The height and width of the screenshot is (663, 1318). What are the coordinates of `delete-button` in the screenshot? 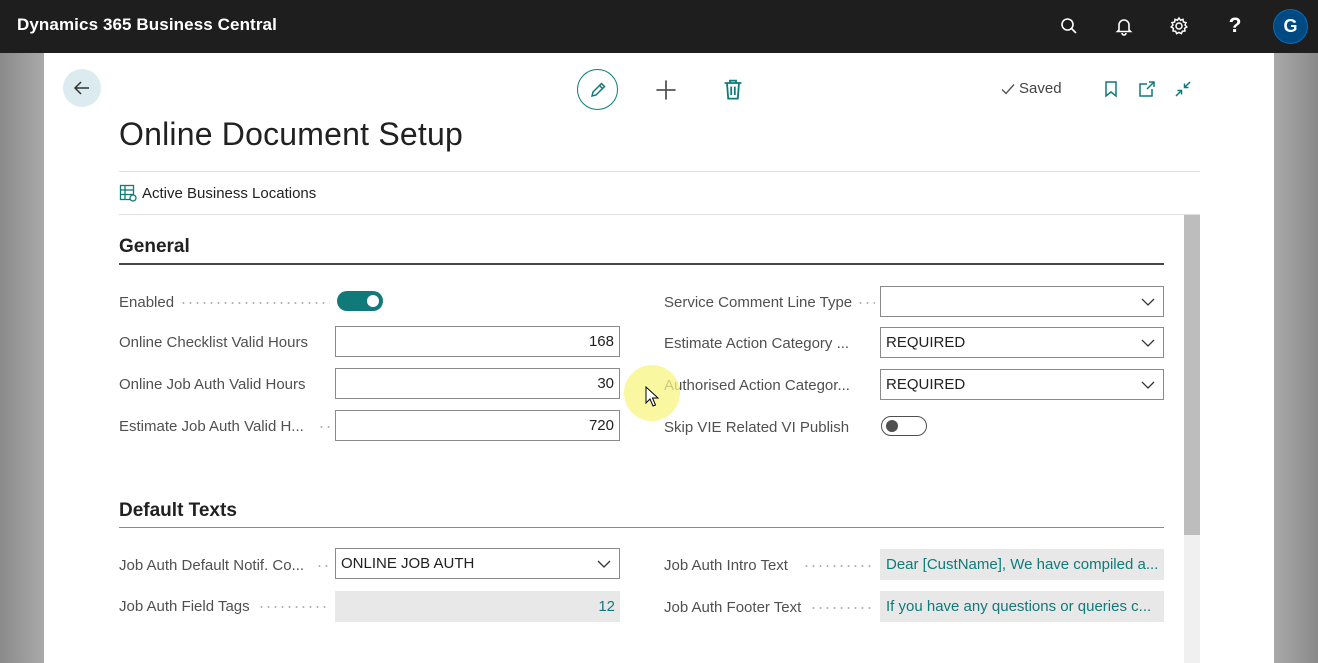 It's located at (733, 89).